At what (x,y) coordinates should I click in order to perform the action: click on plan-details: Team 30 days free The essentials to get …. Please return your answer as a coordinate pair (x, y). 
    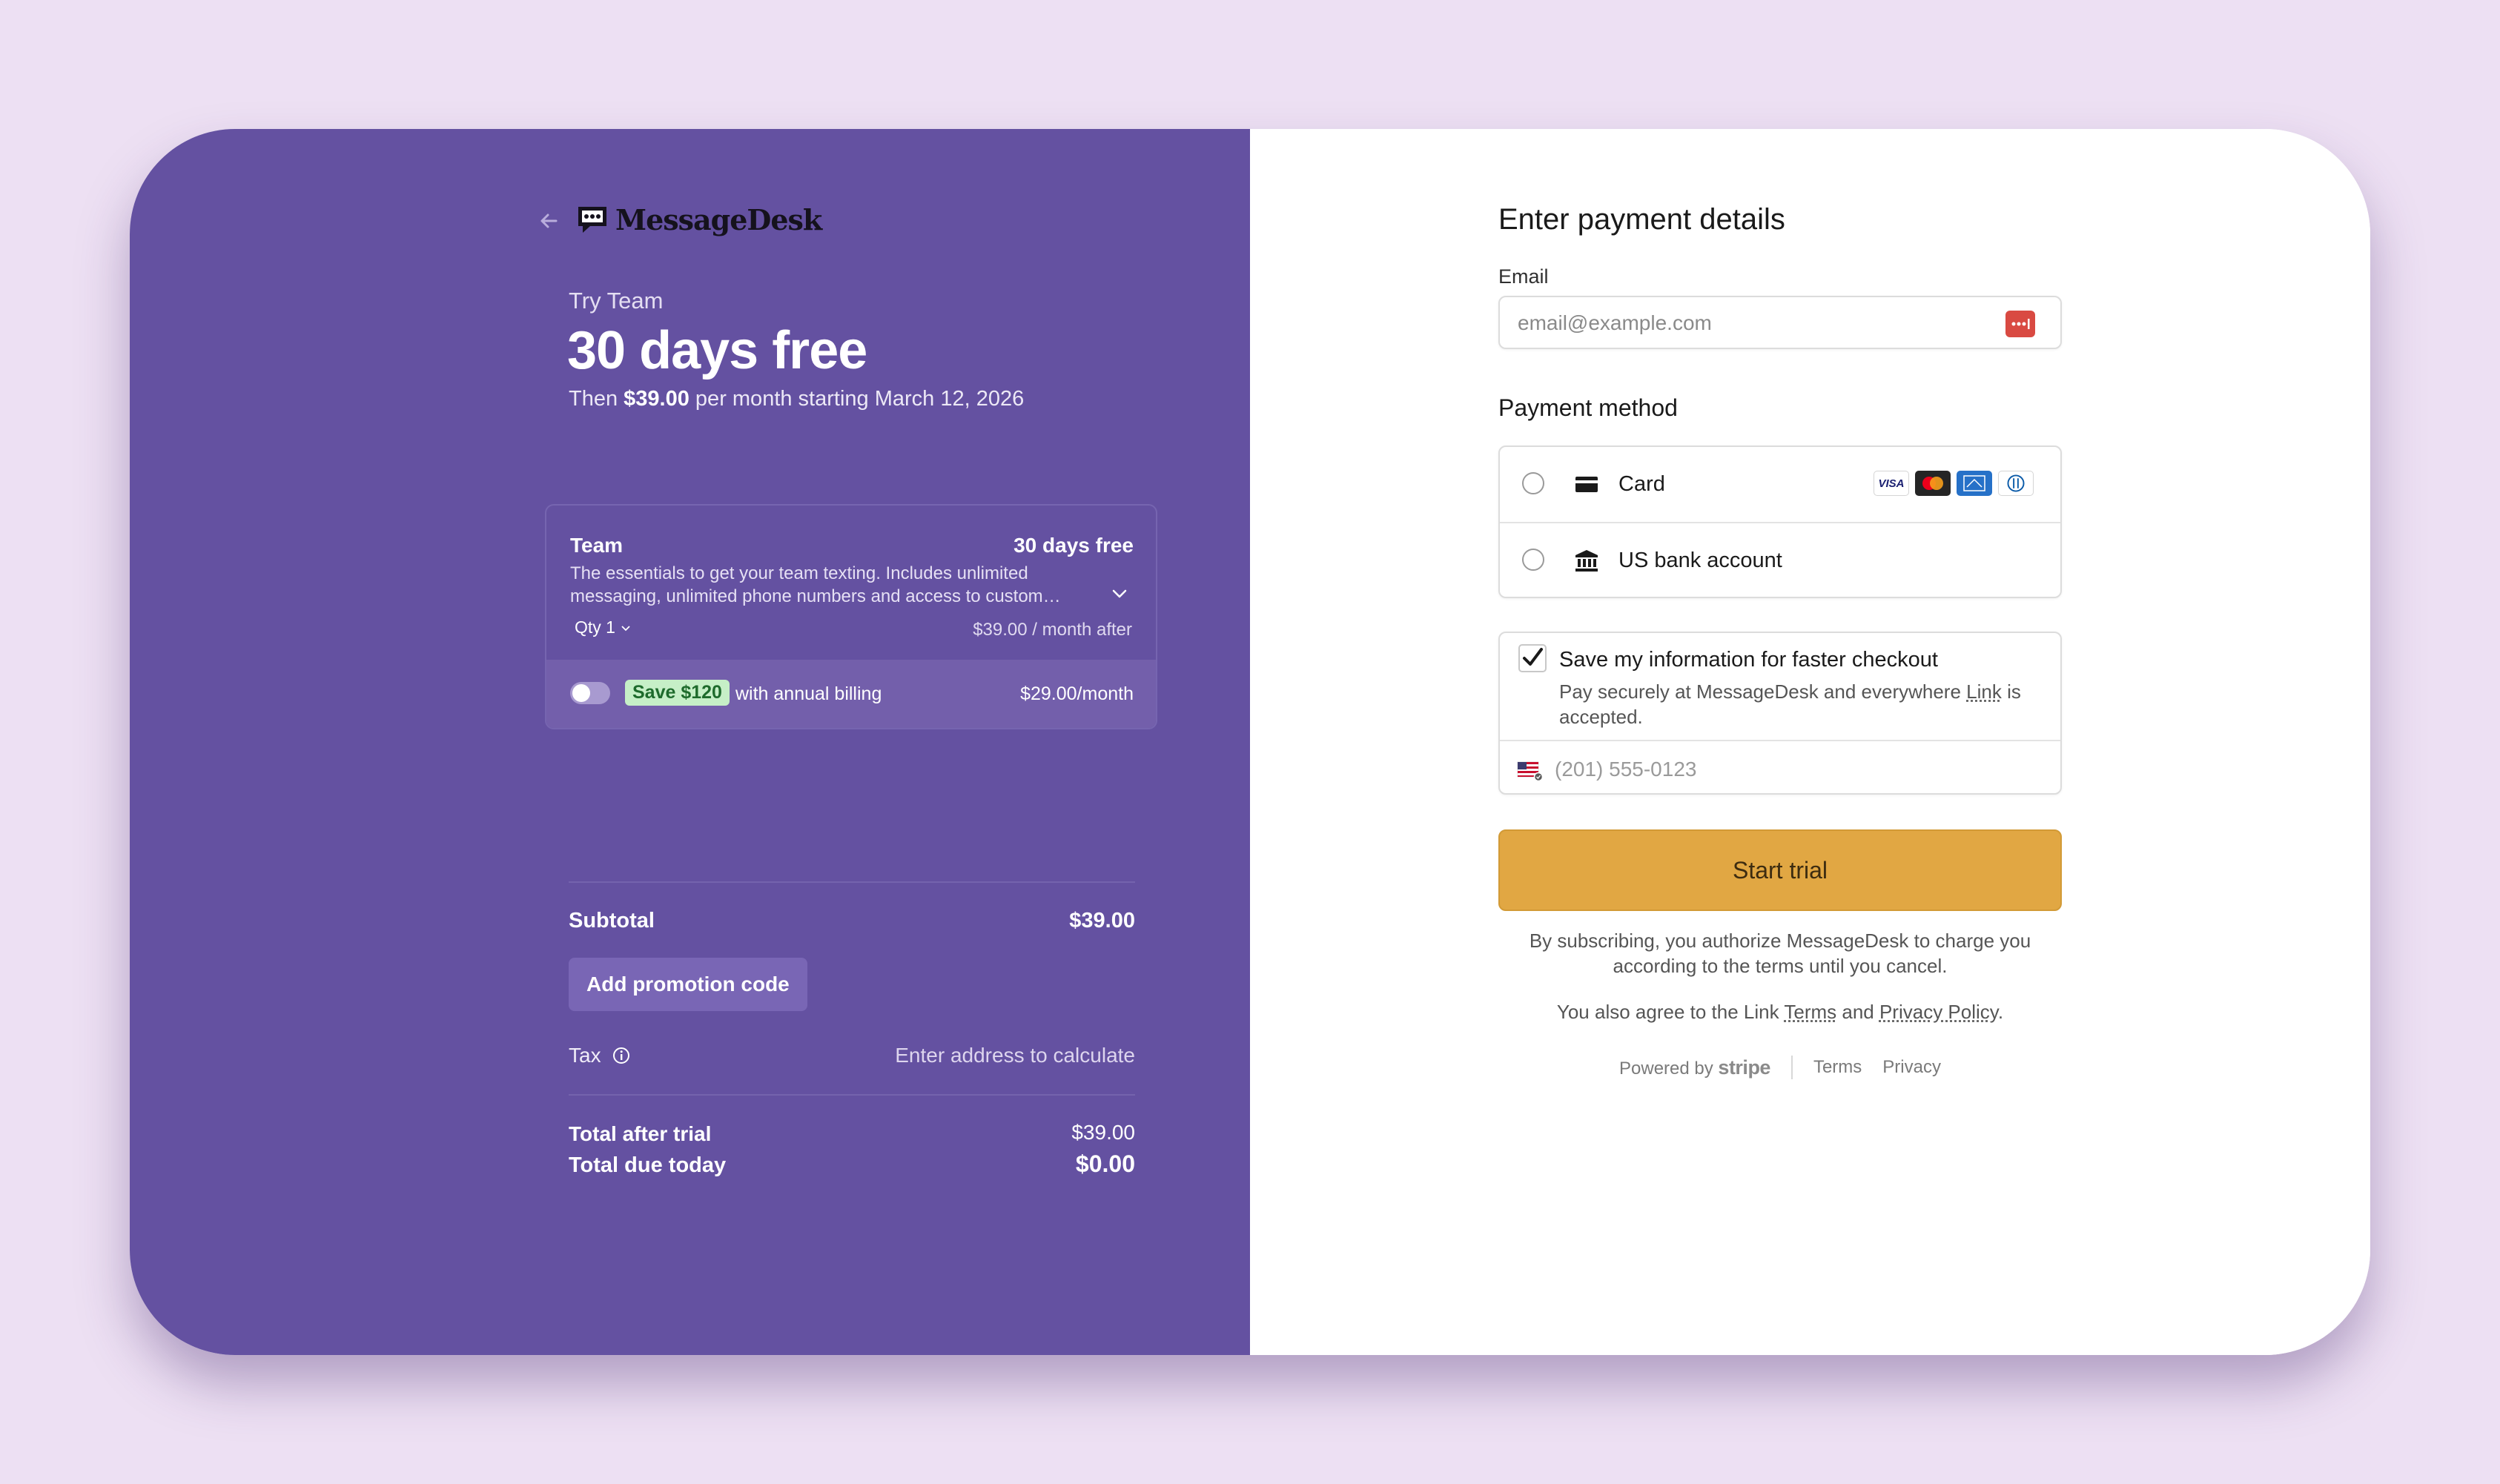
    Looking at the image, I should click on (851, 583).